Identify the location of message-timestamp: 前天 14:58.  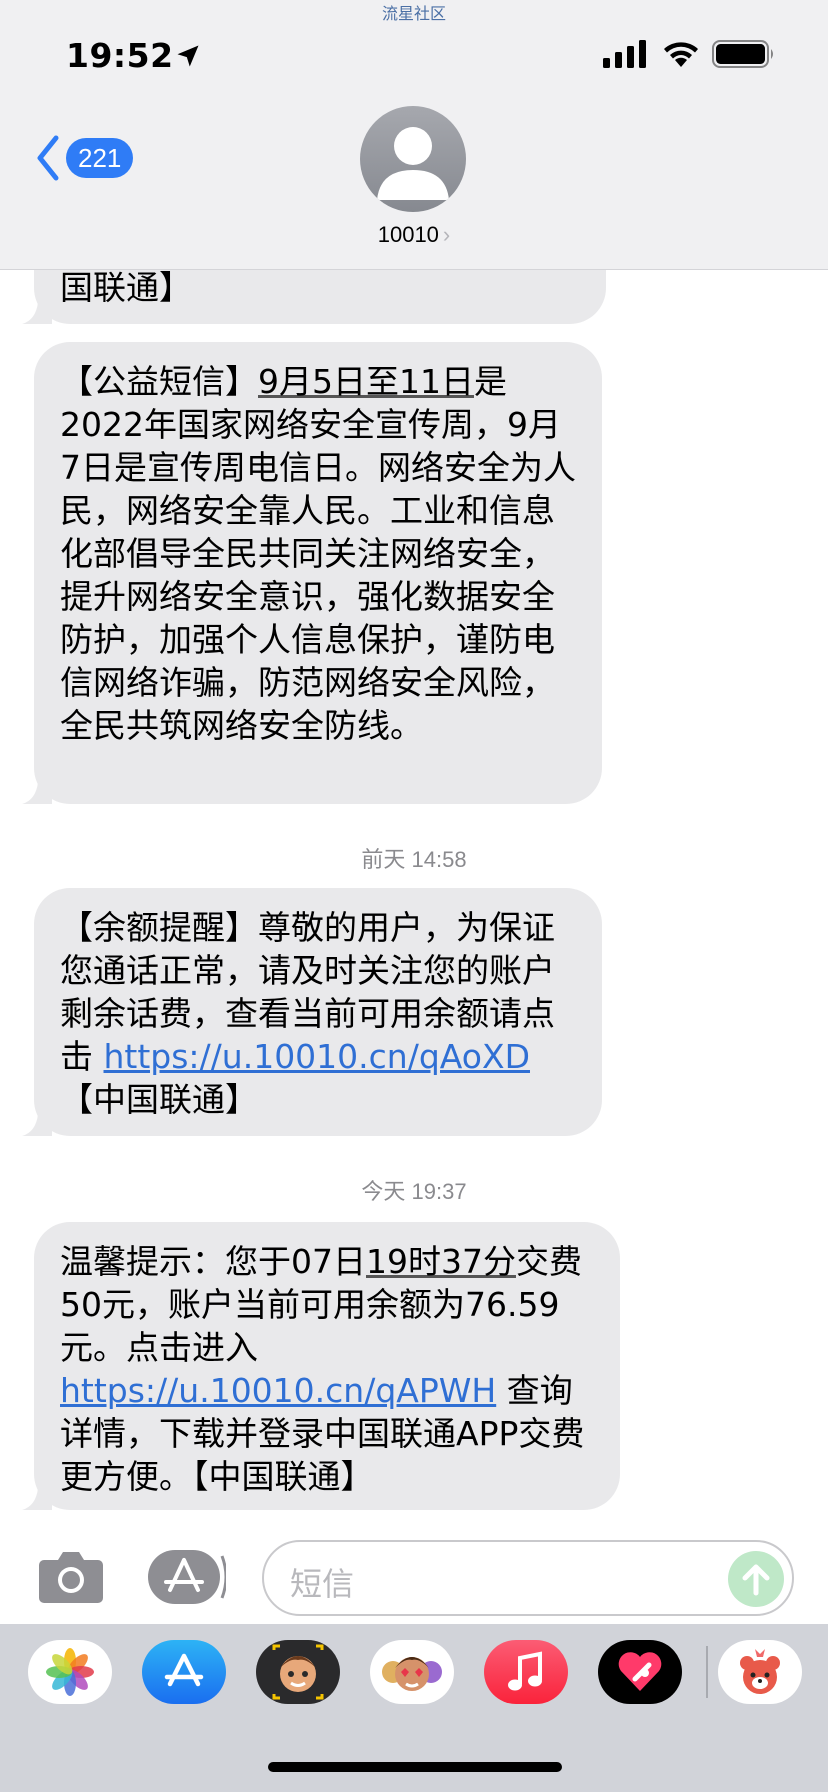
(414, 859).